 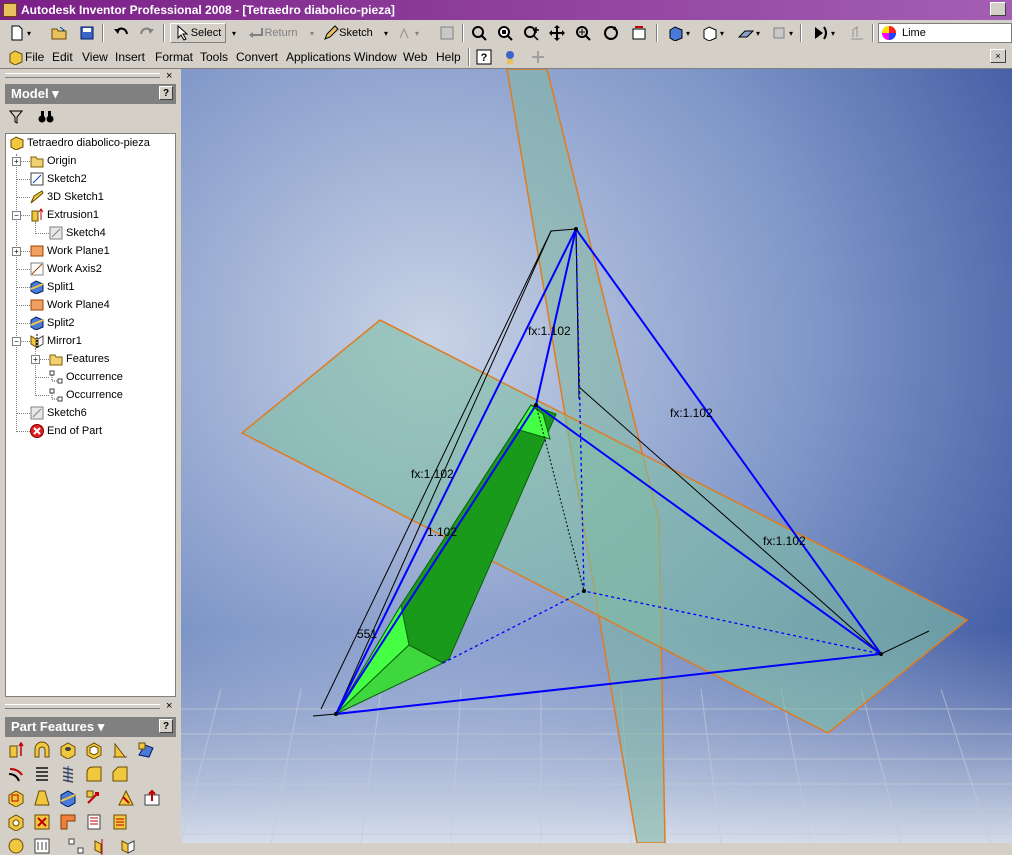 What do you see at coordinates (510, 57) in the screenshot?
I see `help-topics-icon` at bounding box center [510, 57].